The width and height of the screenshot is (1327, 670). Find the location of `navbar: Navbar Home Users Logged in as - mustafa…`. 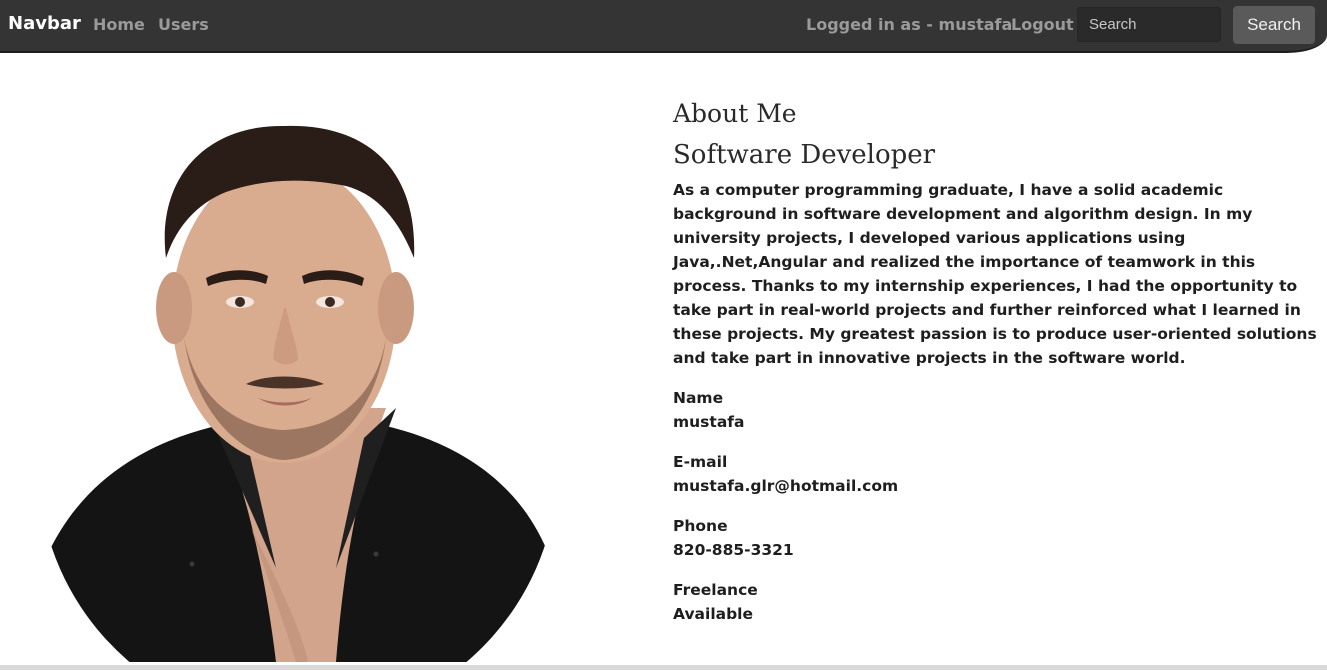

navbar: Navbar Home Users Logged in as - mustafa… is located at coordinates (663, 26).